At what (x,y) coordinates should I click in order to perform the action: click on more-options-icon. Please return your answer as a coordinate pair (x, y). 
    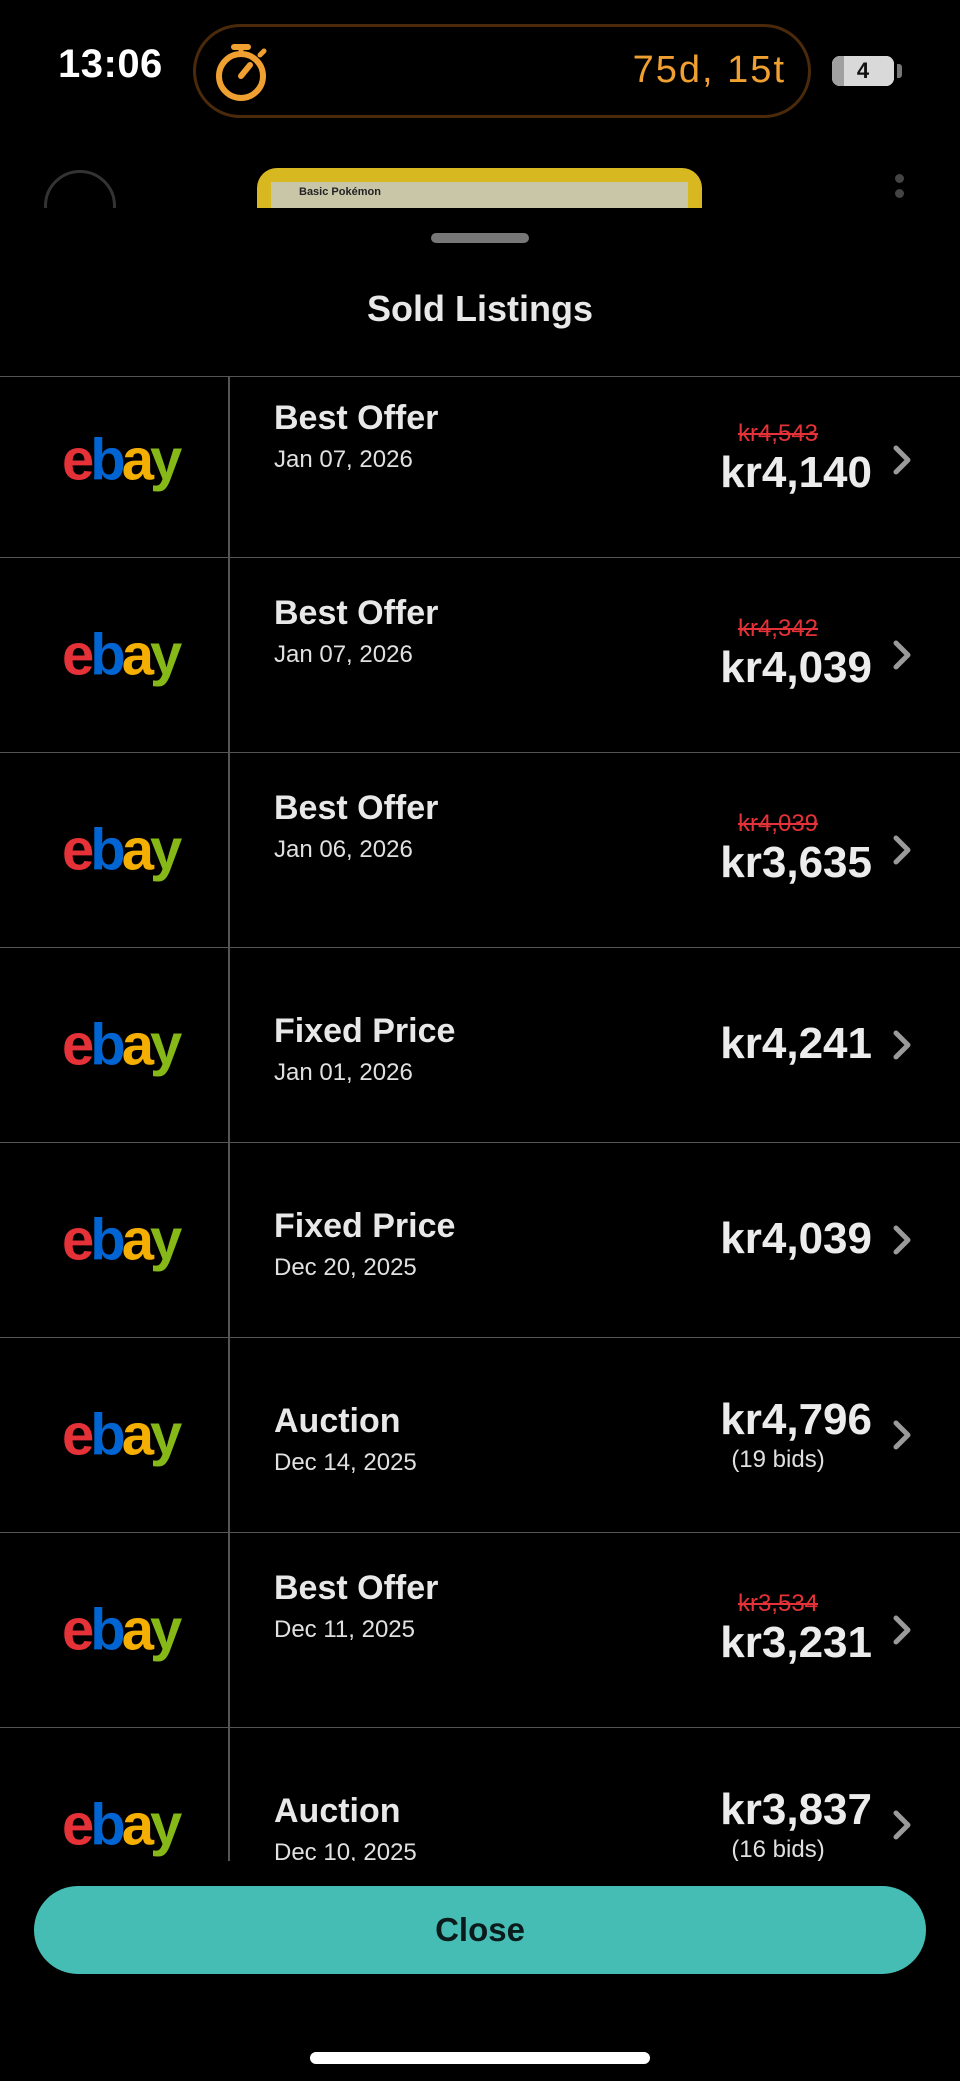
    Looking at the image, I should click on (899, 189).